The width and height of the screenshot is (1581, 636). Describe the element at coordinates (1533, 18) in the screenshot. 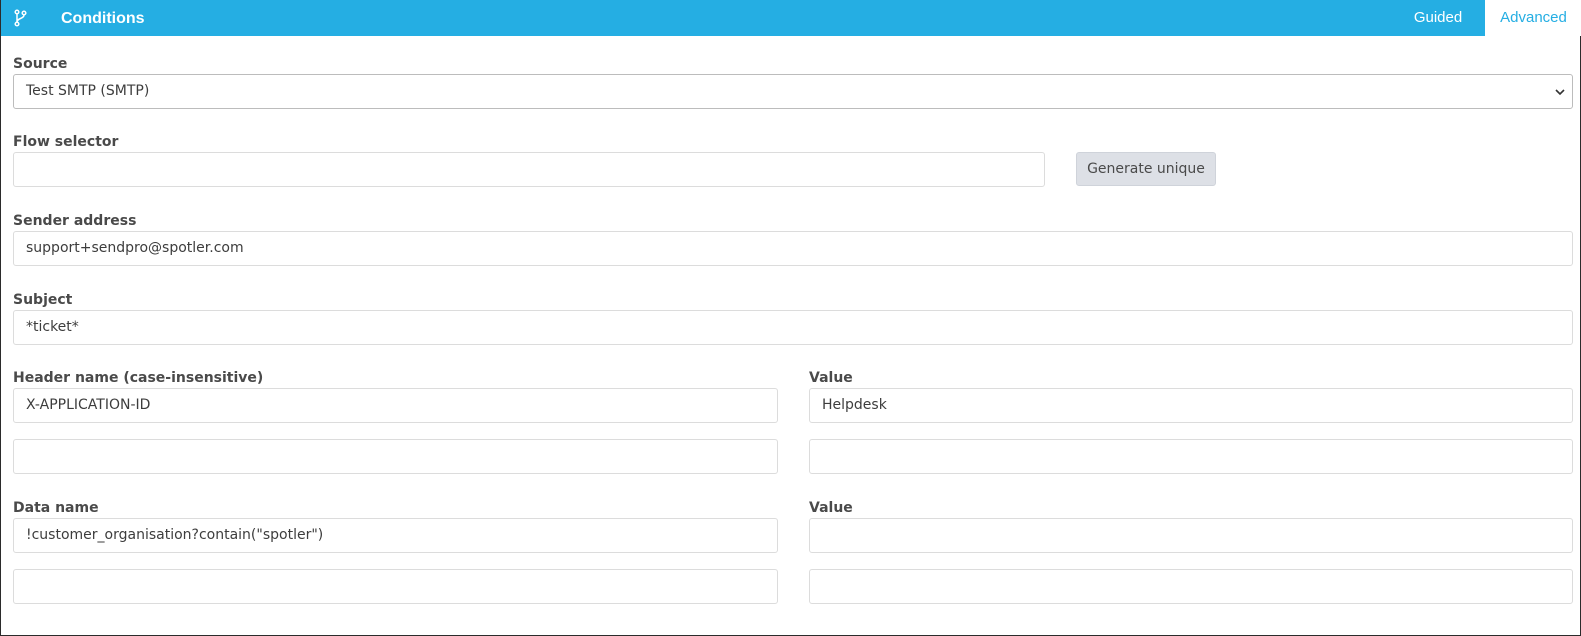

I see `tab-advanced: Advanced` at that location.